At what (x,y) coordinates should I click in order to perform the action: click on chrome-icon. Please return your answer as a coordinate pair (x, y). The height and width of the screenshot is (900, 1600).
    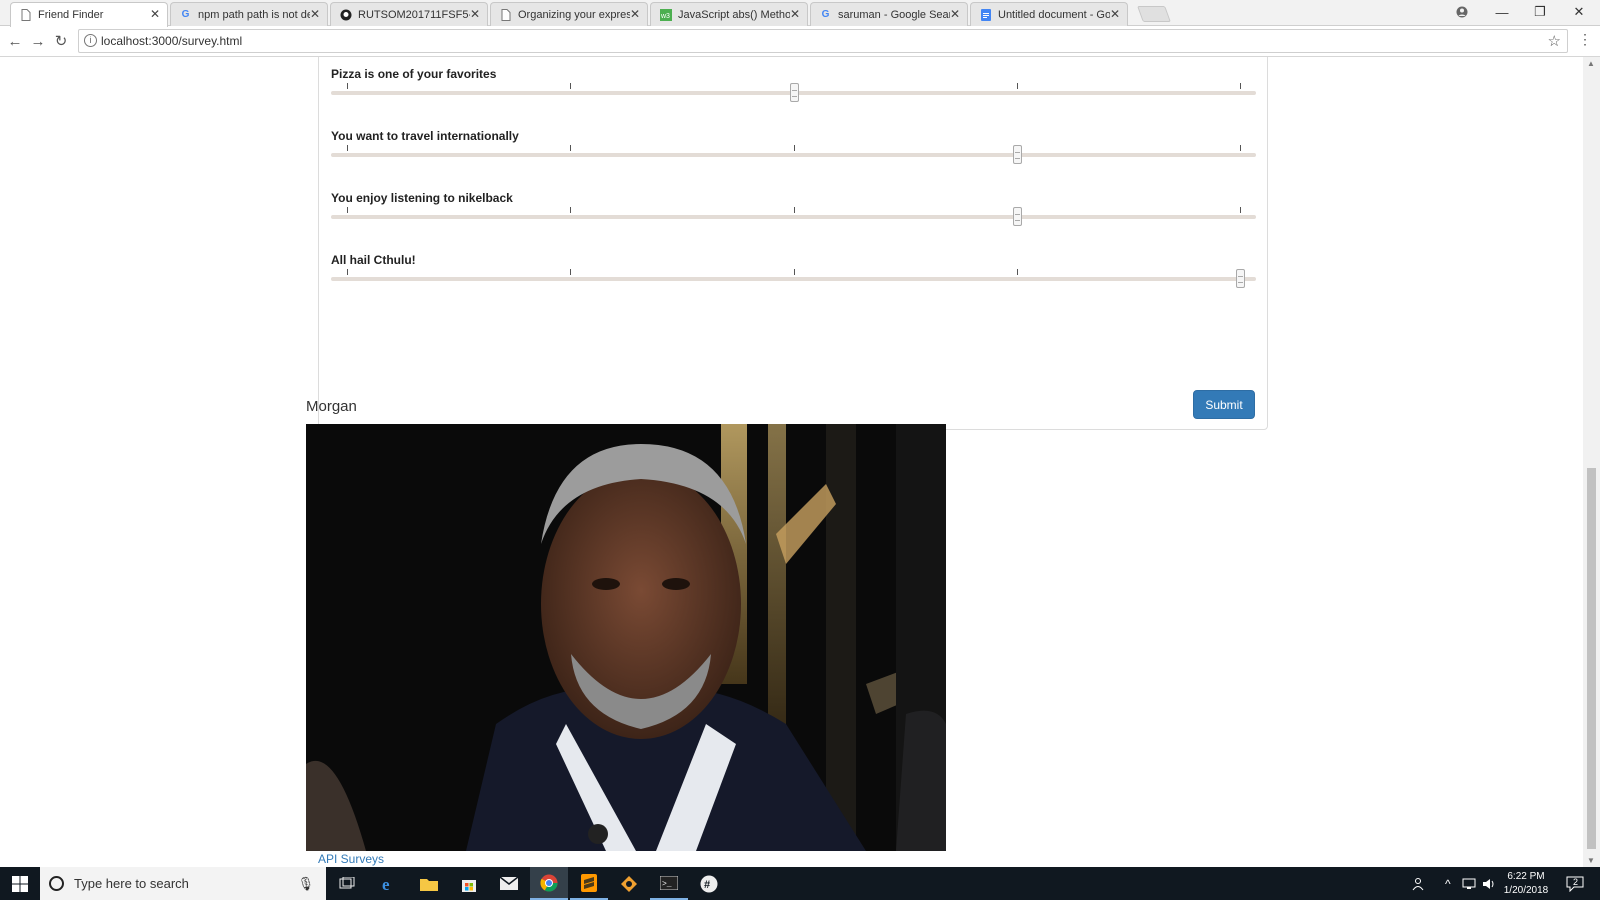
    Looking at the image, I should click on (549, 883).